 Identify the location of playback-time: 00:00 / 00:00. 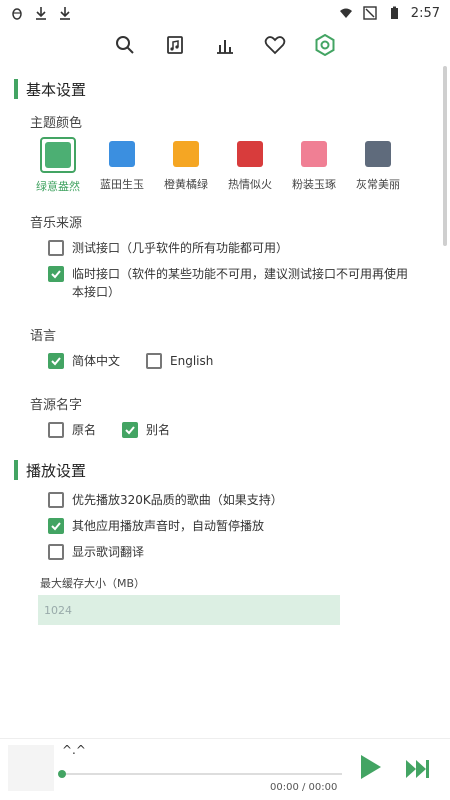
(304, 787).